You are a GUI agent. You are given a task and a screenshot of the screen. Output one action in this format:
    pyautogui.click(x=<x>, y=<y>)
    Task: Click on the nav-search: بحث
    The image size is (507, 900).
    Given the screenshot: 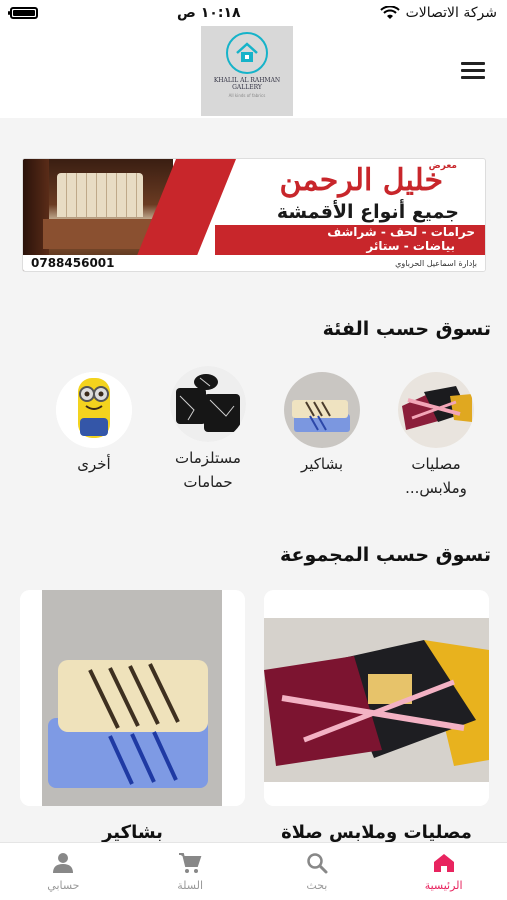 What is the action you would take?
    pyautogui.click(x=317, y=871)
    